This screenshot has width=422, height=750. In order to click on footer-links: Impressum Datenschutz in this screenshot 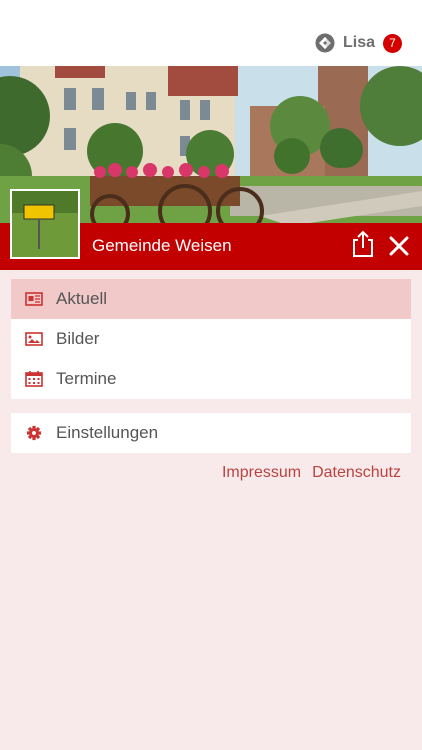, I will do `click(311, 473)`.